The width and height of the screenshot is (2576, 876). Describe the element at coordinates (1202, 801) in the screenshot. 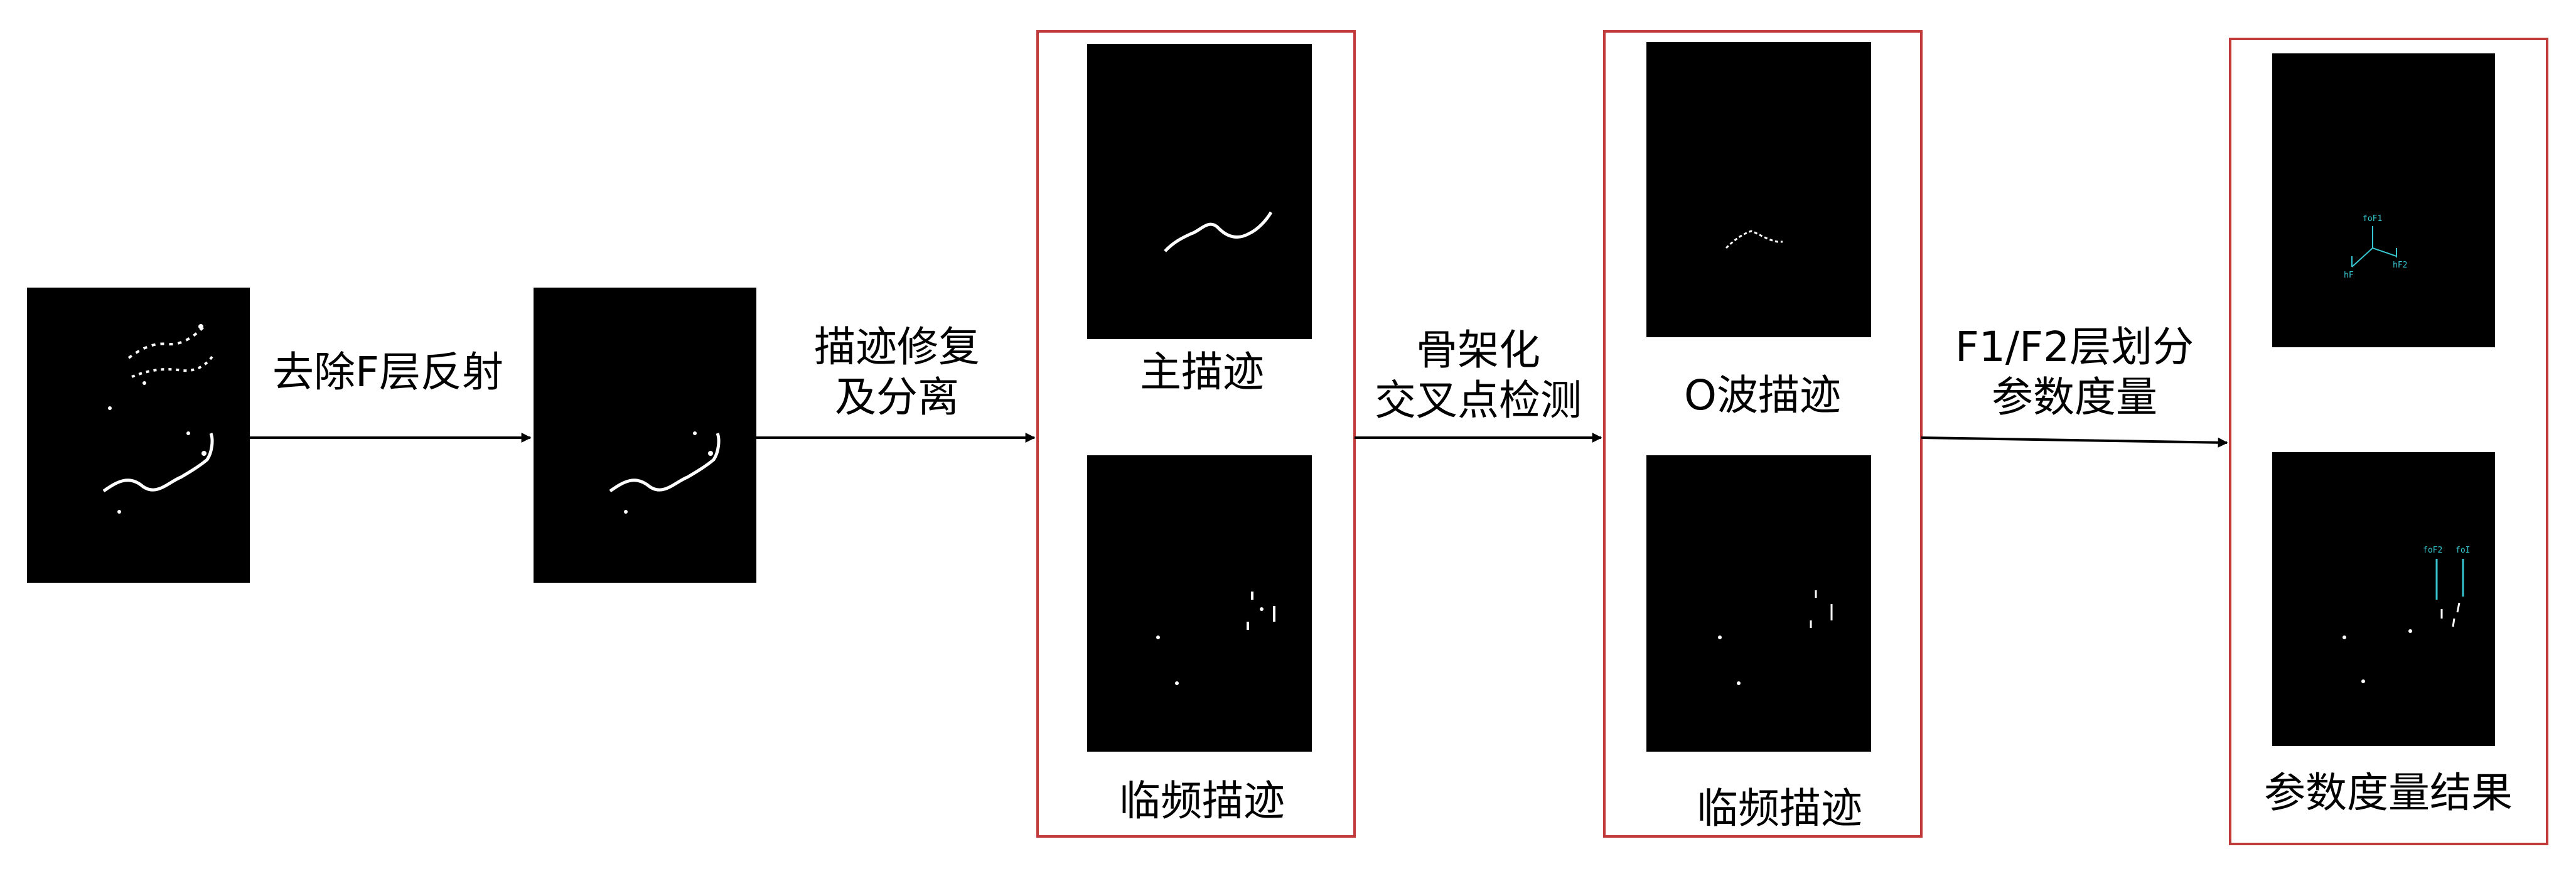

I see `panel-label-critical-freq-trace: 临频描迹` at that location.